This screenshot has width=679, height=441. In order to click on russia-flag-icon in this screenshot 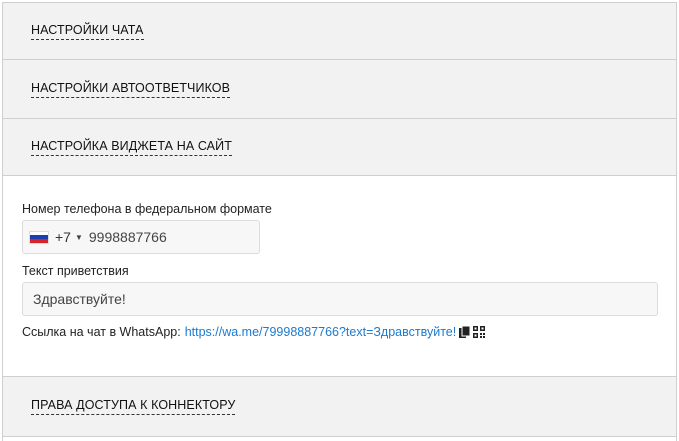, I will do `click(39, 237)`.